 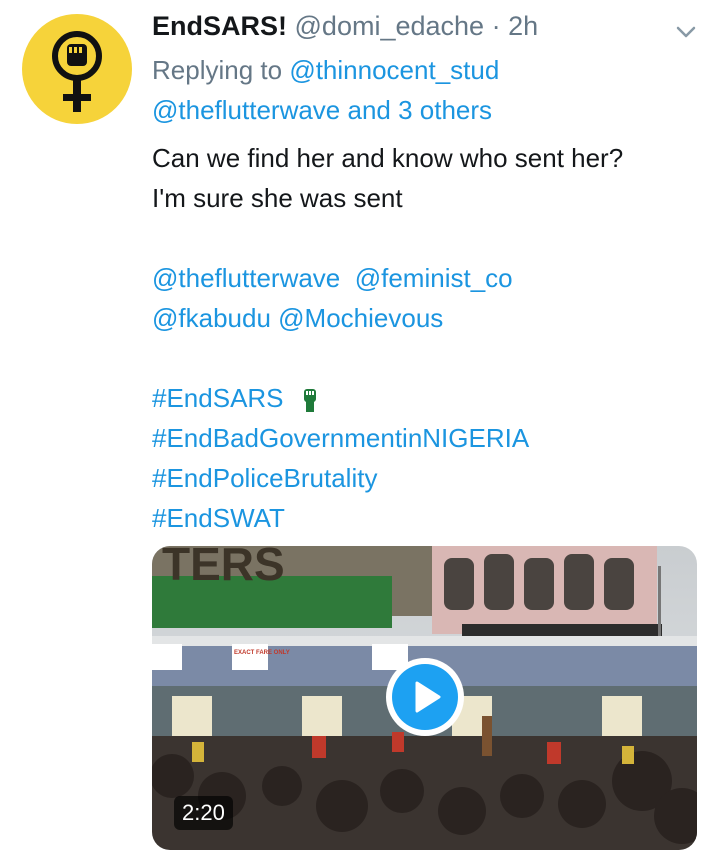 What do you see at coordinates (428, 697) in the screenshot?
I see `play-icon` at bounding box center [428, 697].